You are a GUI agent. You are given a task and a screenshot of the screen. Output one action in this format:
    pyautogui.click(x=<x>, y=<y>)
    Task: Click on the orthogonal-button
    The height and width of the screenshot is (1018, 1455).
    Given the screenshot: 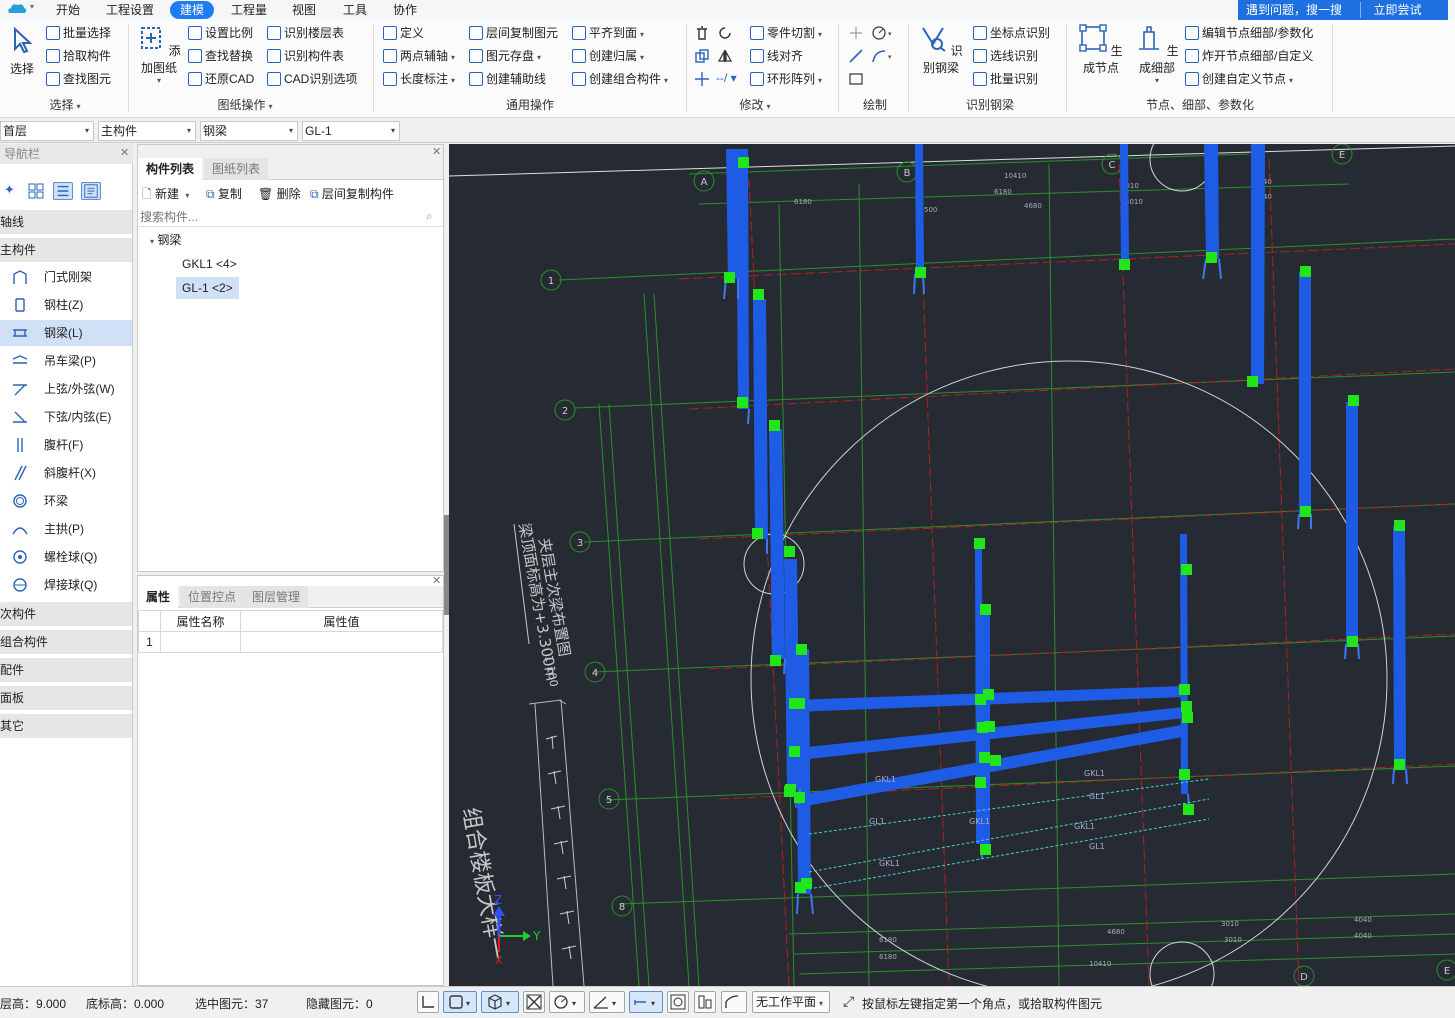 What is the action you would take?
    pyautogui.click(x=428, y=1002)
    